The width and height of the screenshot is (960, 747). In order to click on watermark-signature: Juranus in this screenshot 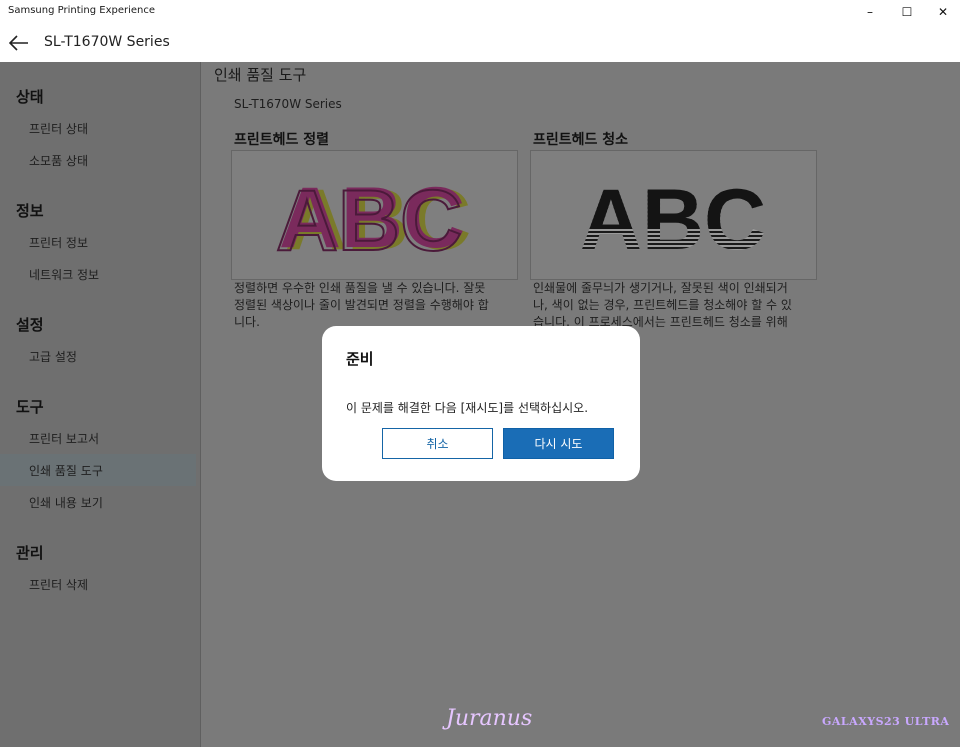, I will do `click(489, 718)`.